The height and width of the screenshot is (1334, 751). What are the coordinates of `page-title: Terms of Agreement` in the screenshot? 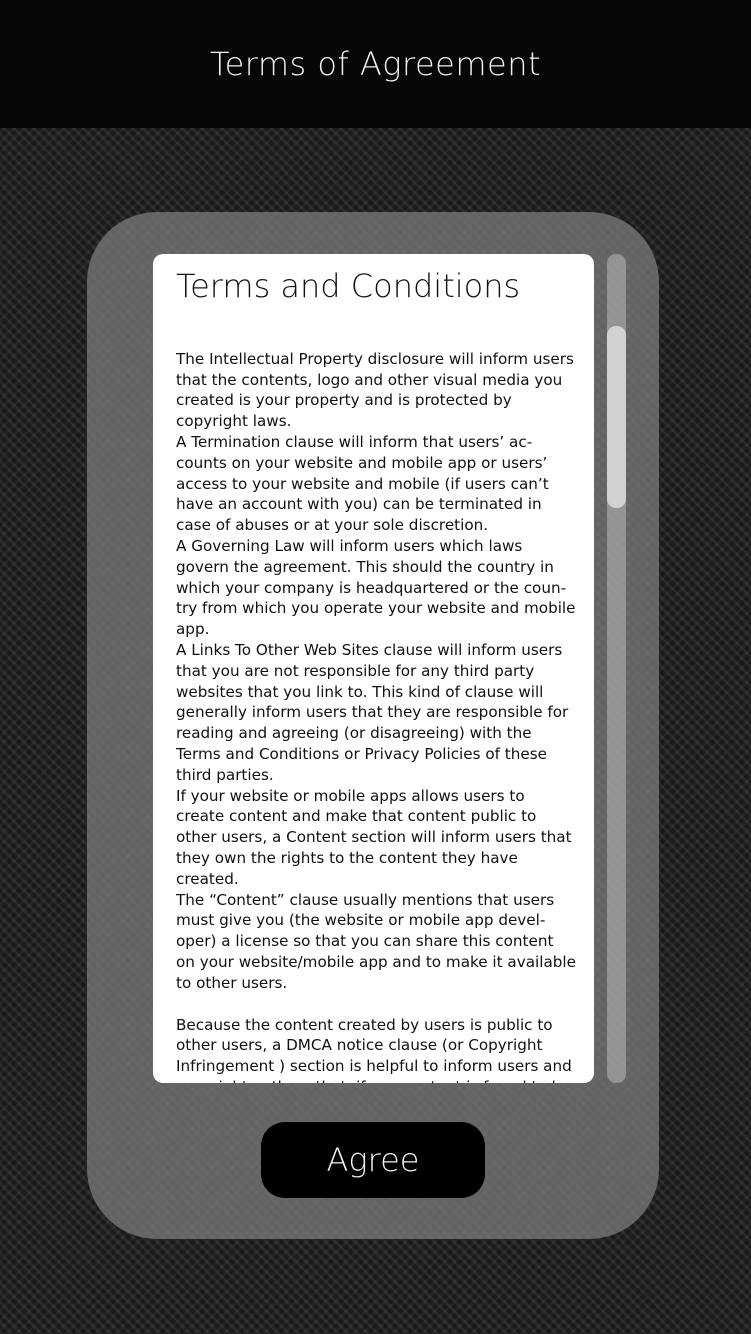 It's located at (375, 64).